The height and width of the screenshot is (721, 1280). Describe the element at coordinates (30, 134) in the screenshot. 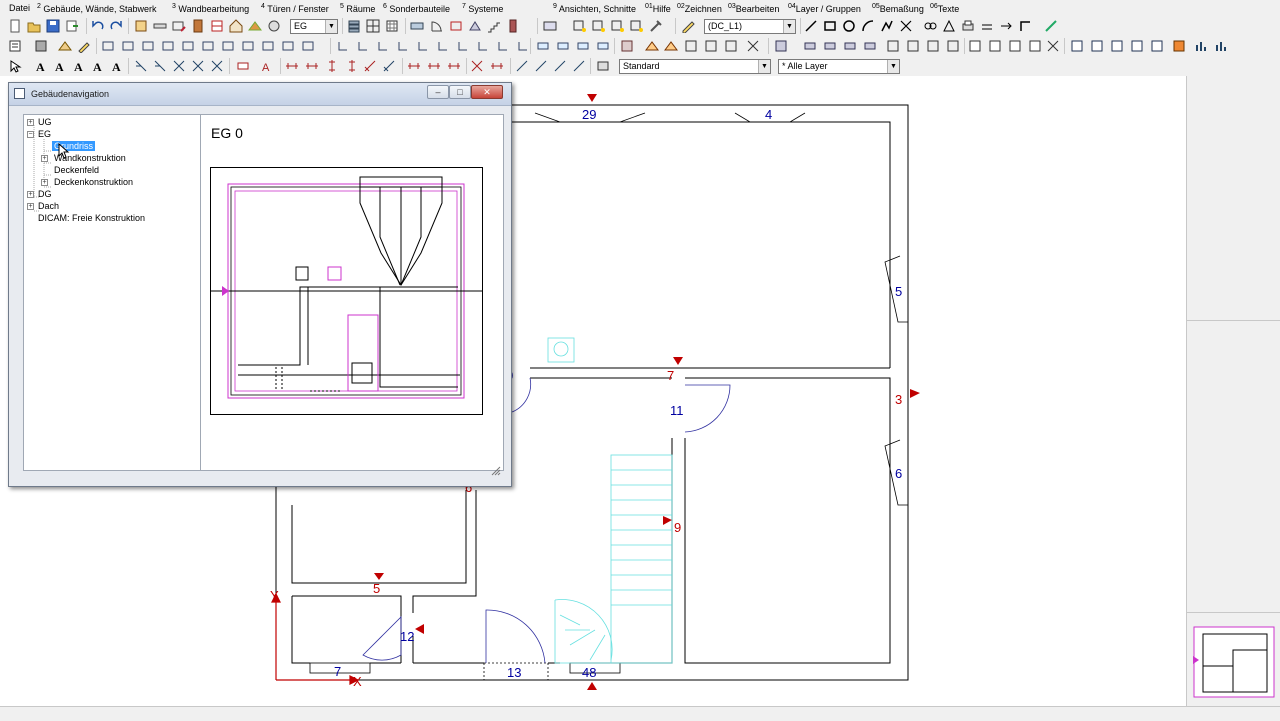

I see `collapse-icon: −` at that location.